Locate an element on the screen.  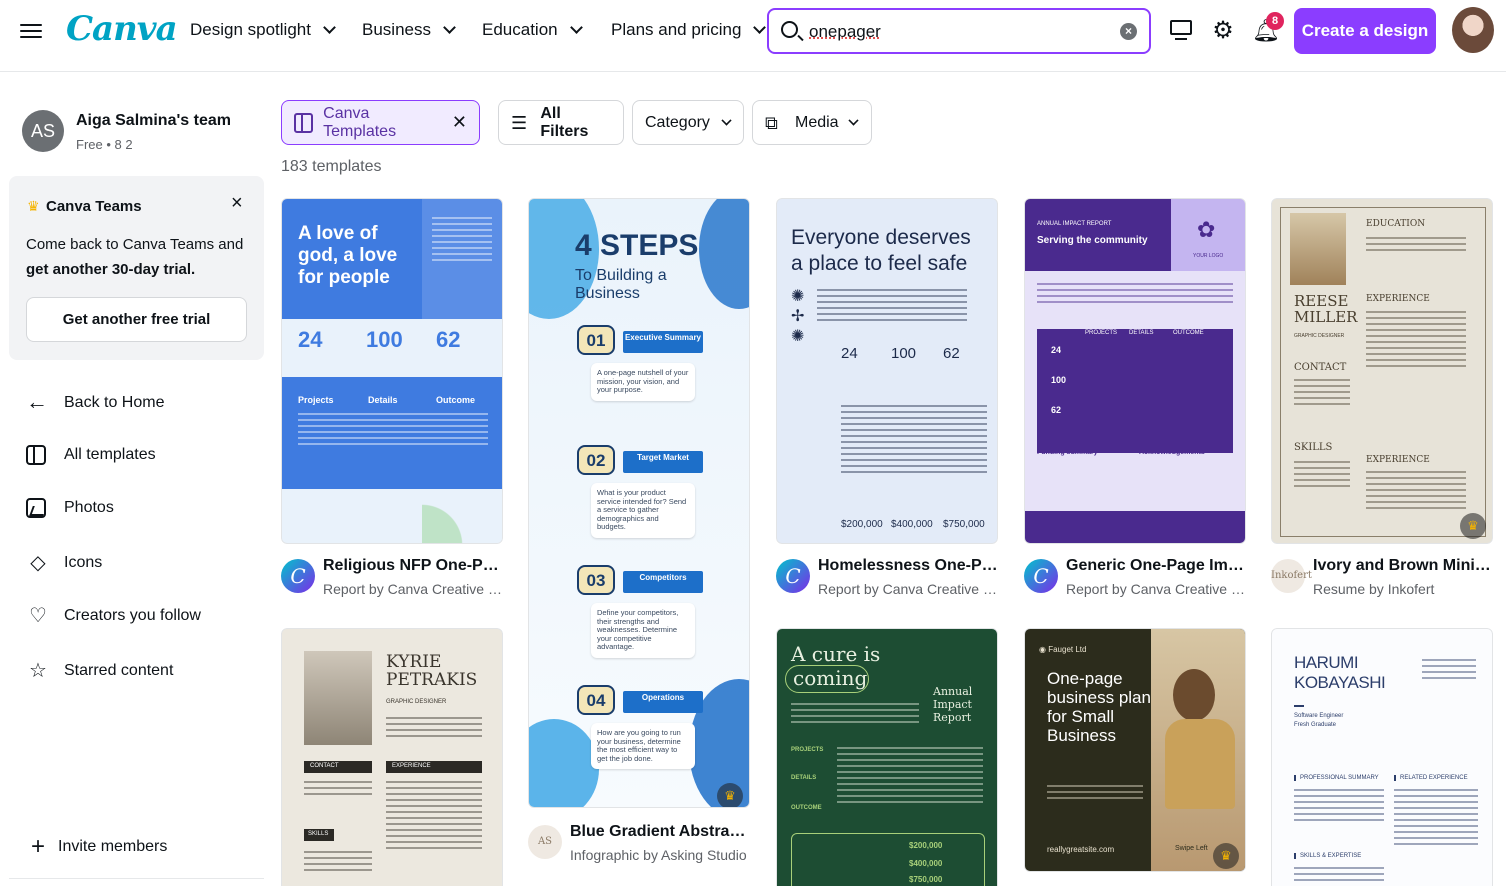
creator-avatar: Inkofert is located at coordinates (1291, 576).